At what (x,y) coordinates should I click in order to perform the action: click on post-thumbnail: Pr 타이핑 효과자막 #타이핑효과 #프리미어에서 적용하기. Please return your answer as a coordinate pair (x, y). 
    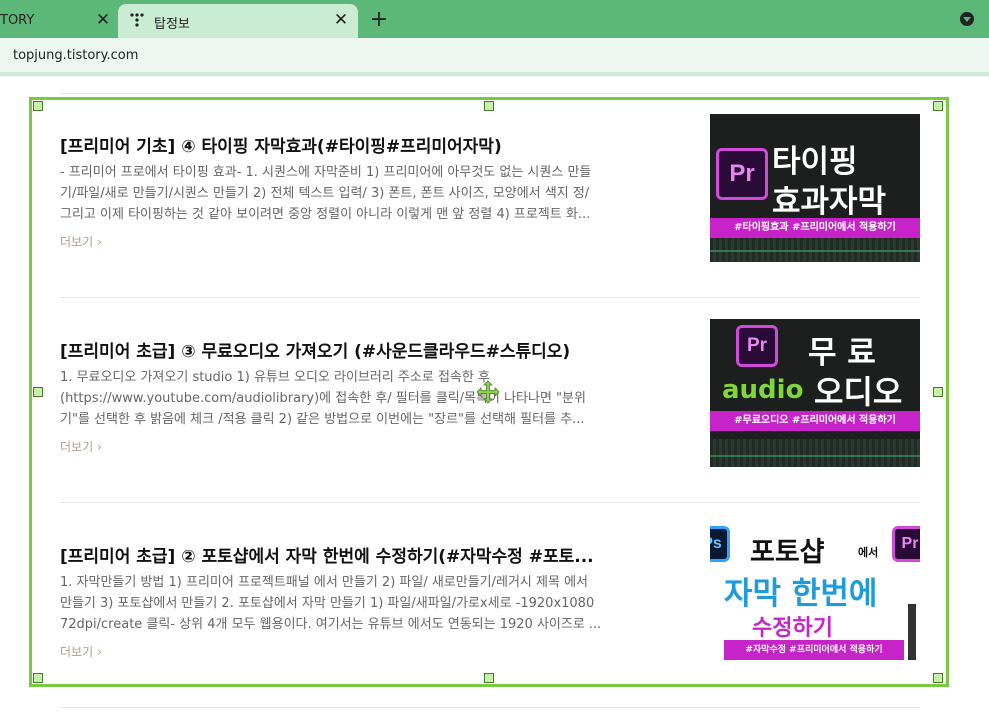
    Looking at the image, I should click on (815, 188).